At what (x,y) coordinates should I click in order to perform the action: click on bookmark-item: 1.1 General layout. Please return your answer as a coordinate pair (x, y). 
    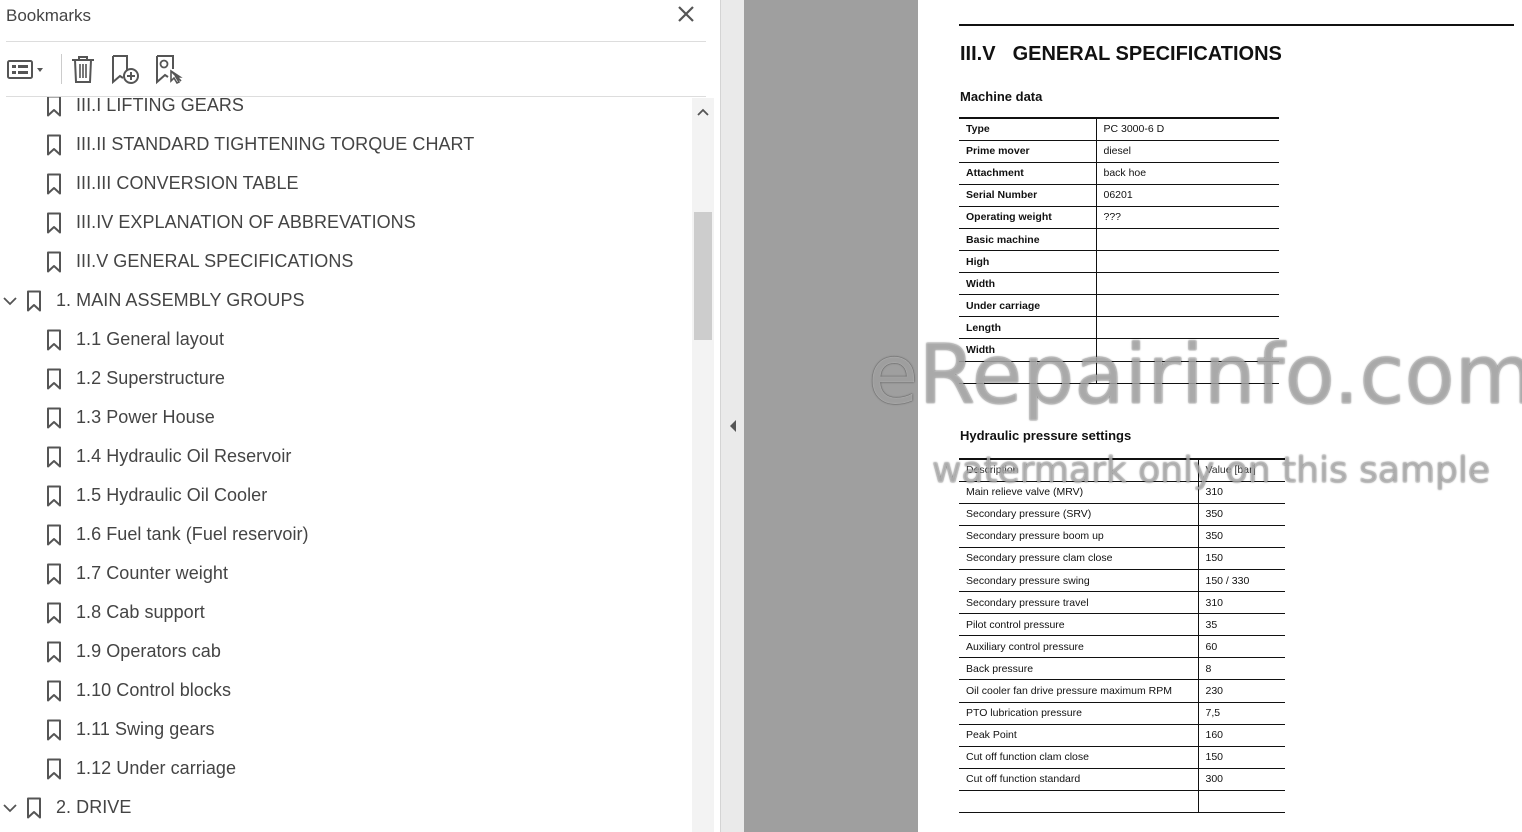
    Looking at the image, I should click on (346, 339).